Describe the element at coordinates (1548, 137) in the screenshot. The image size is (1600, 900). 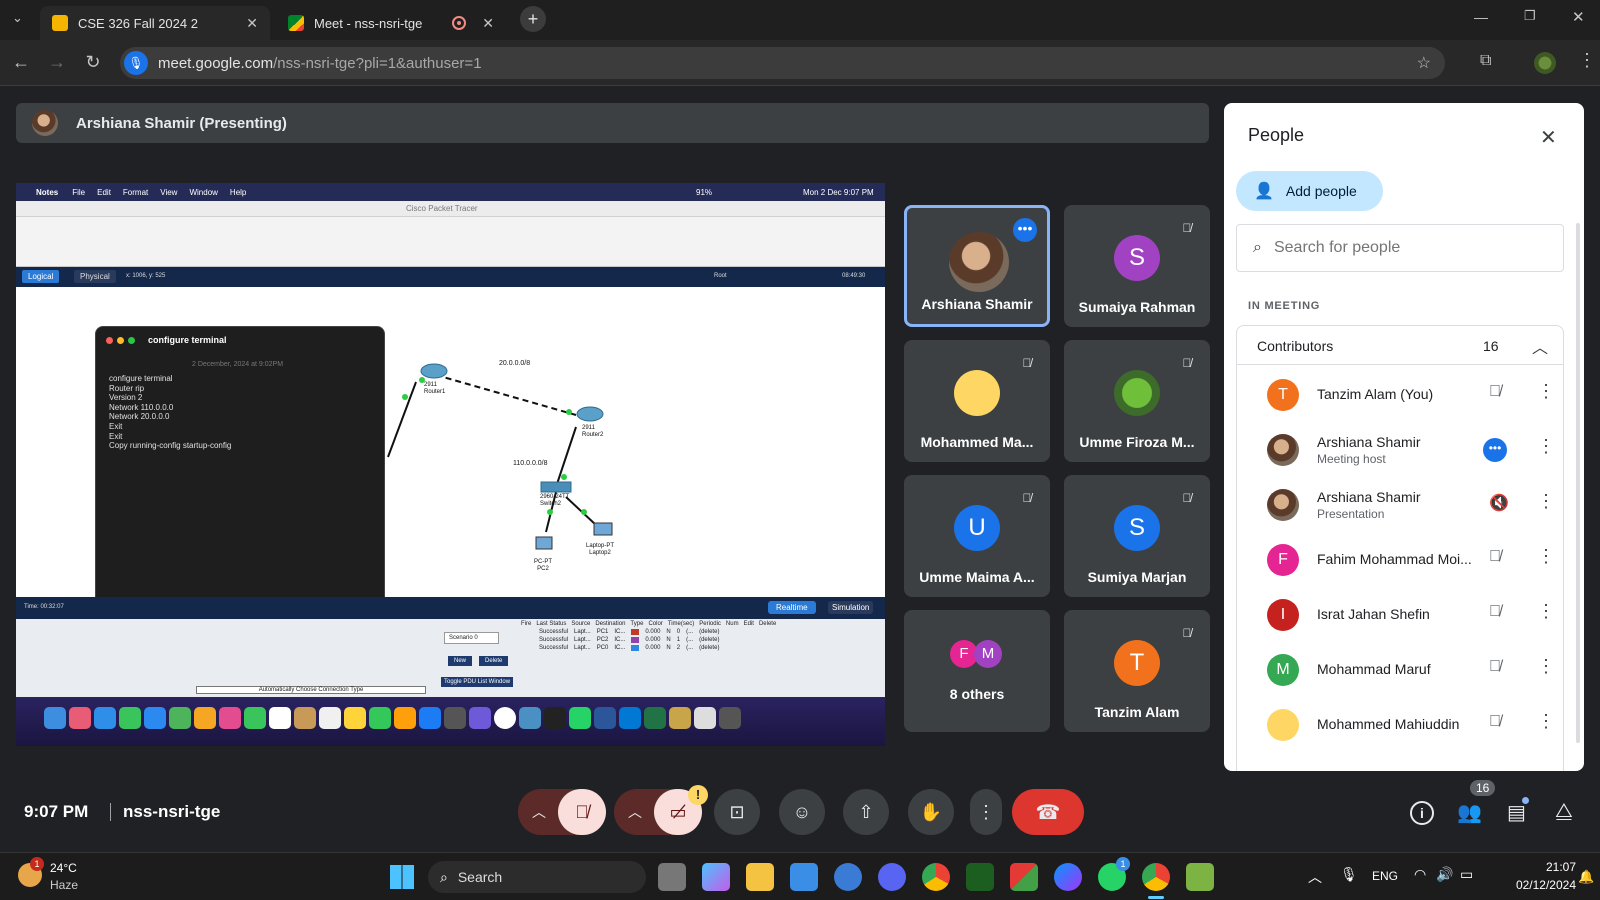
I see `close-panel-icon: ✕` at that location.